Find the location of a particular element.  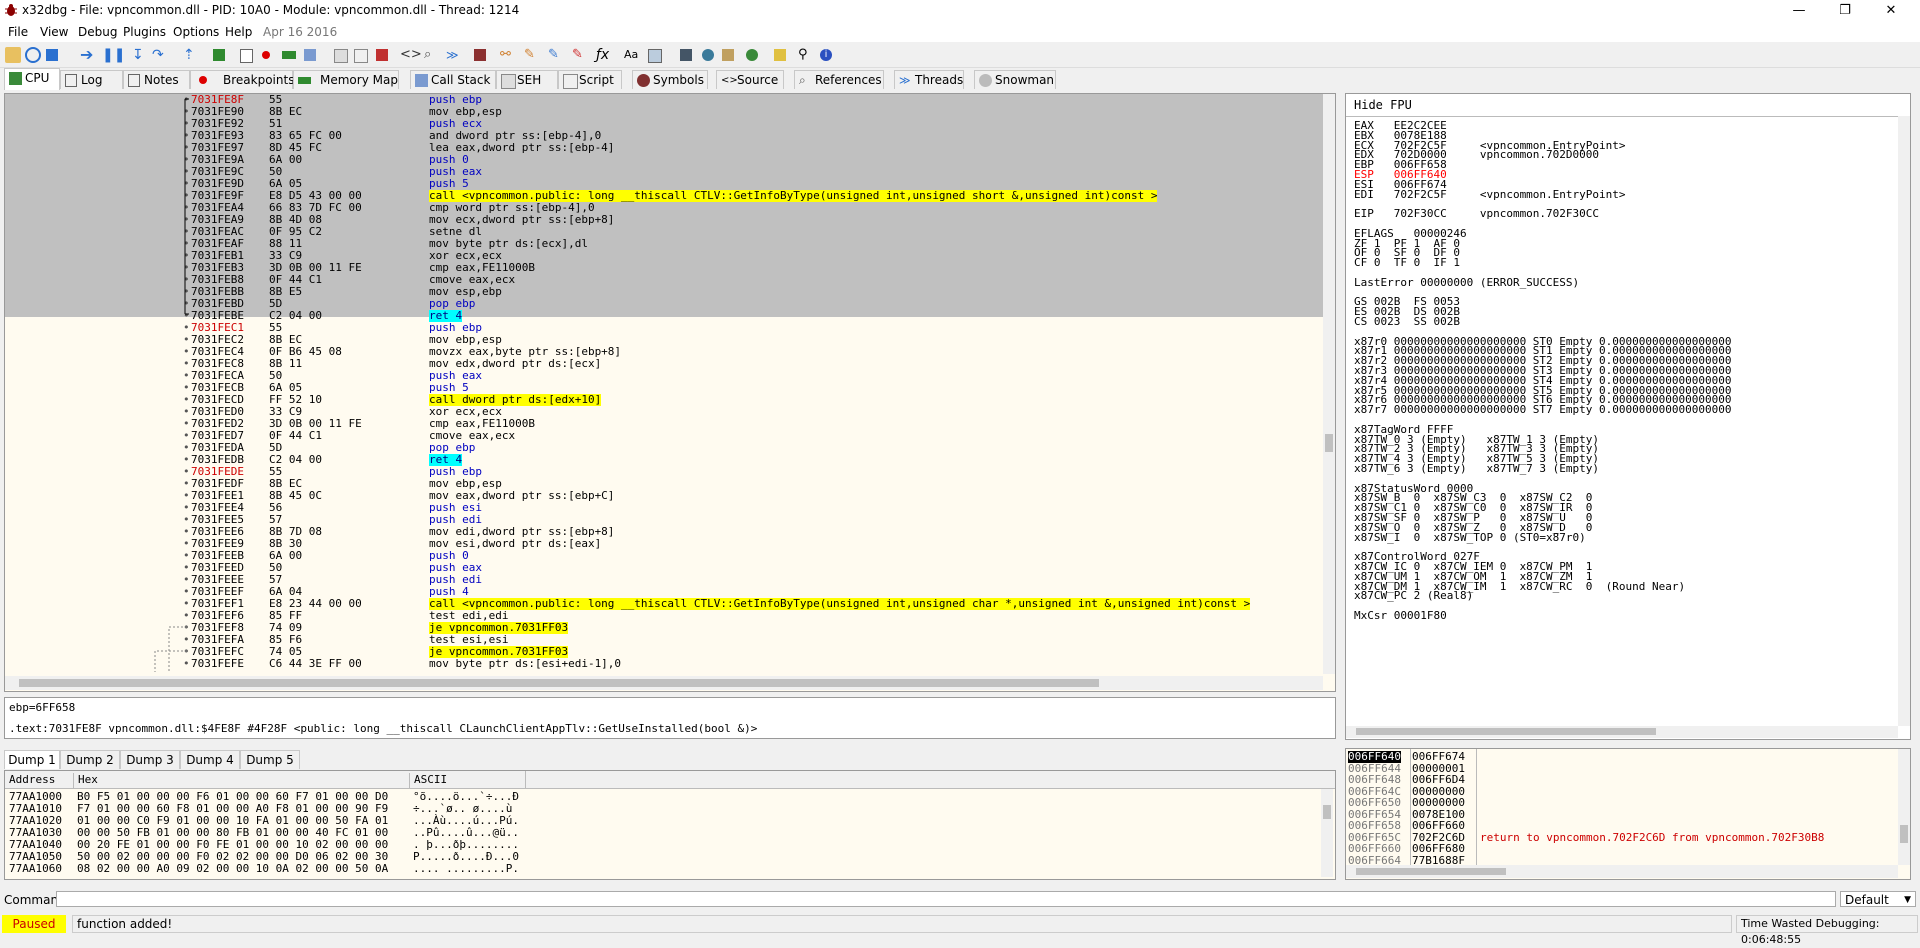

link-icon: ⚯ is located at coordinates (508, 55).